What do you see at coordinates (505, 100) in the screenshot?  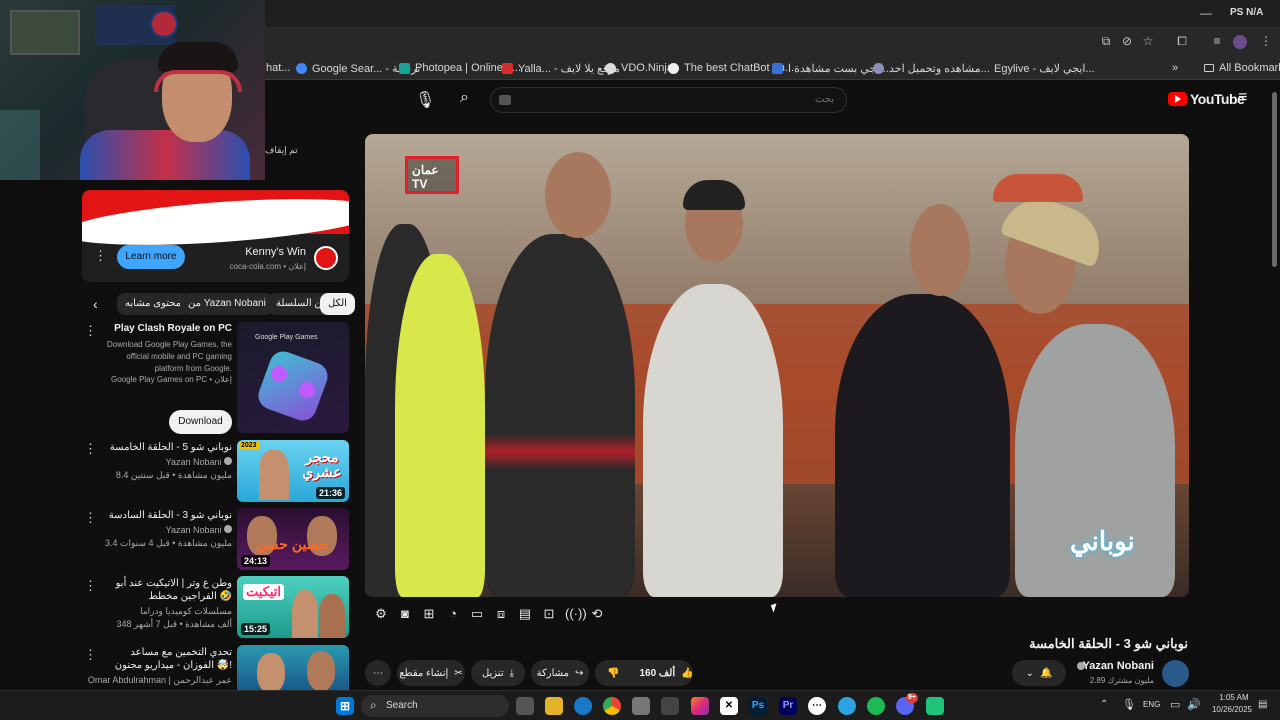 I see `keyboard-icon` at bounding box center [505, 100].